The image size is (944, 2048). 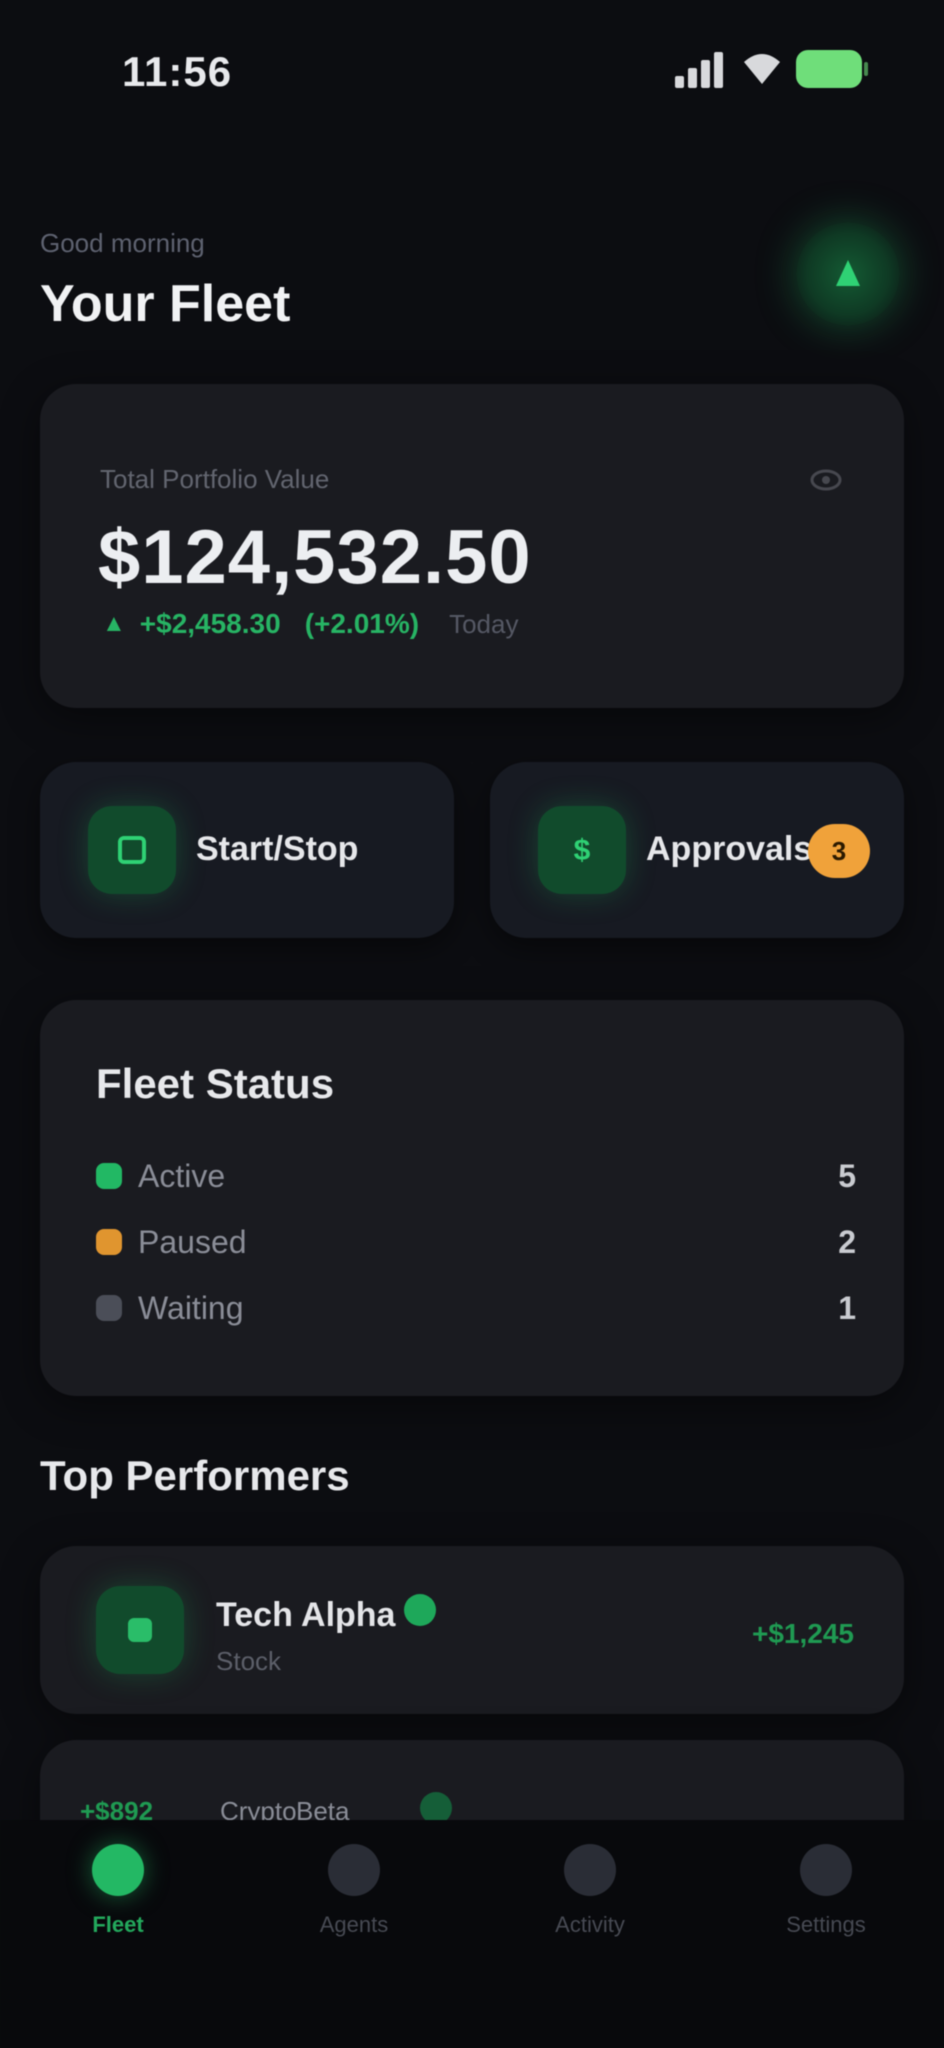 What do you see at coordinates (476, 1176) in the screenshot?
I see `status-row-active: Active 5` at bounding box center [476, 1176].